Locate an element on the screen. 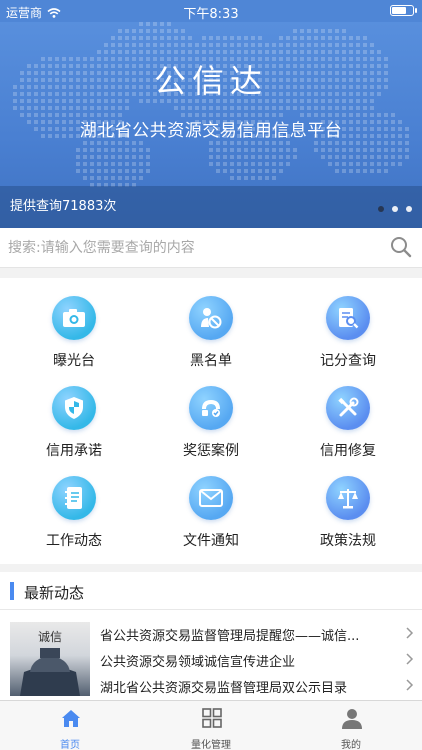 This screenshot has height=750, width=422. tab-home: 首页 is located at coordinates (70, 725).